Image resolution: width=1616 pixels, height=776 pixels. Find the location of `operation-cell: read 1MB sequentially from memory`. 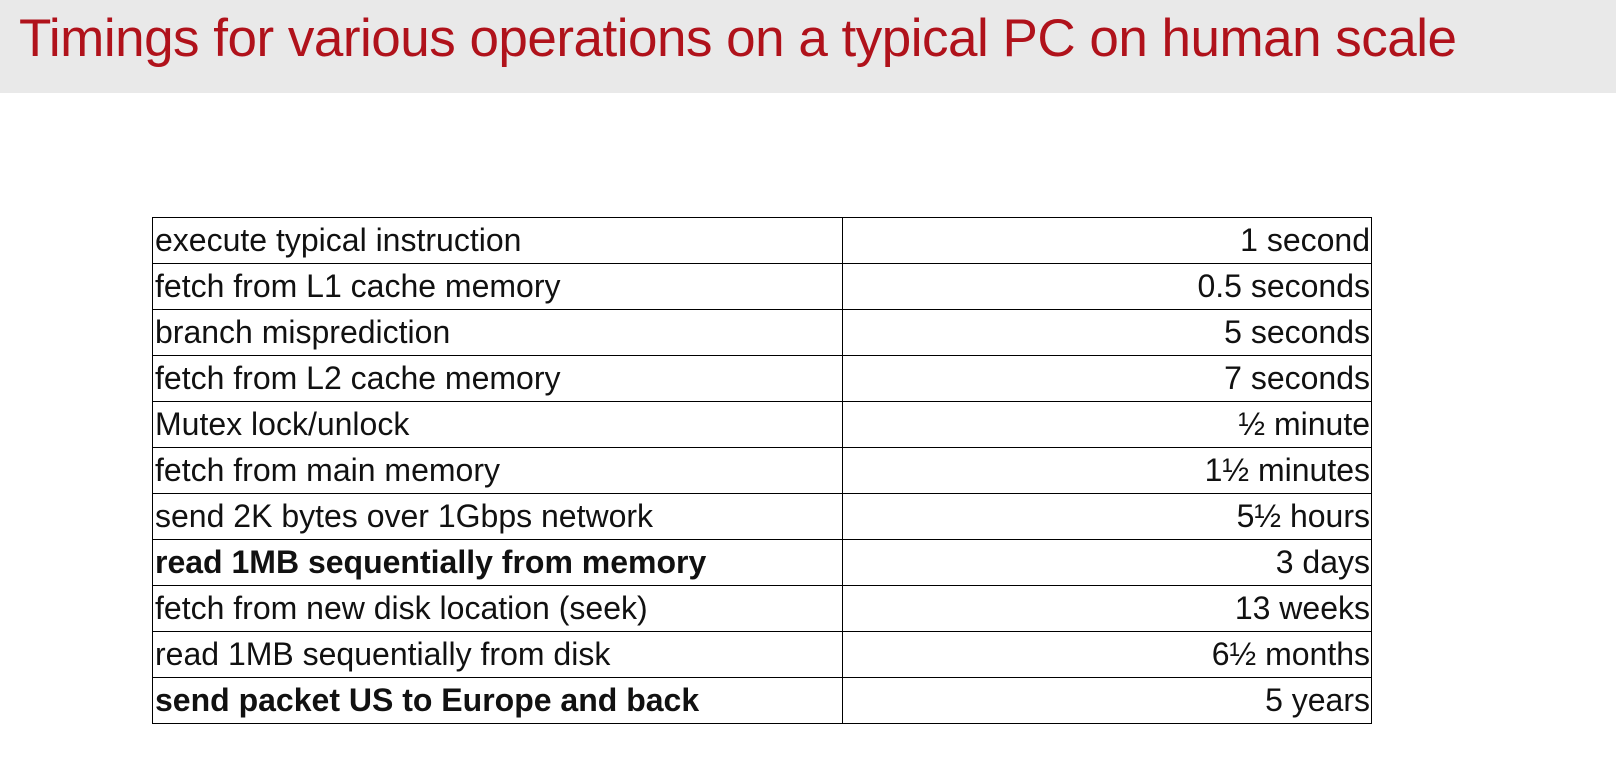

operation-cell: read 1MB sequentially from memory is located at coordinates (497, 562).